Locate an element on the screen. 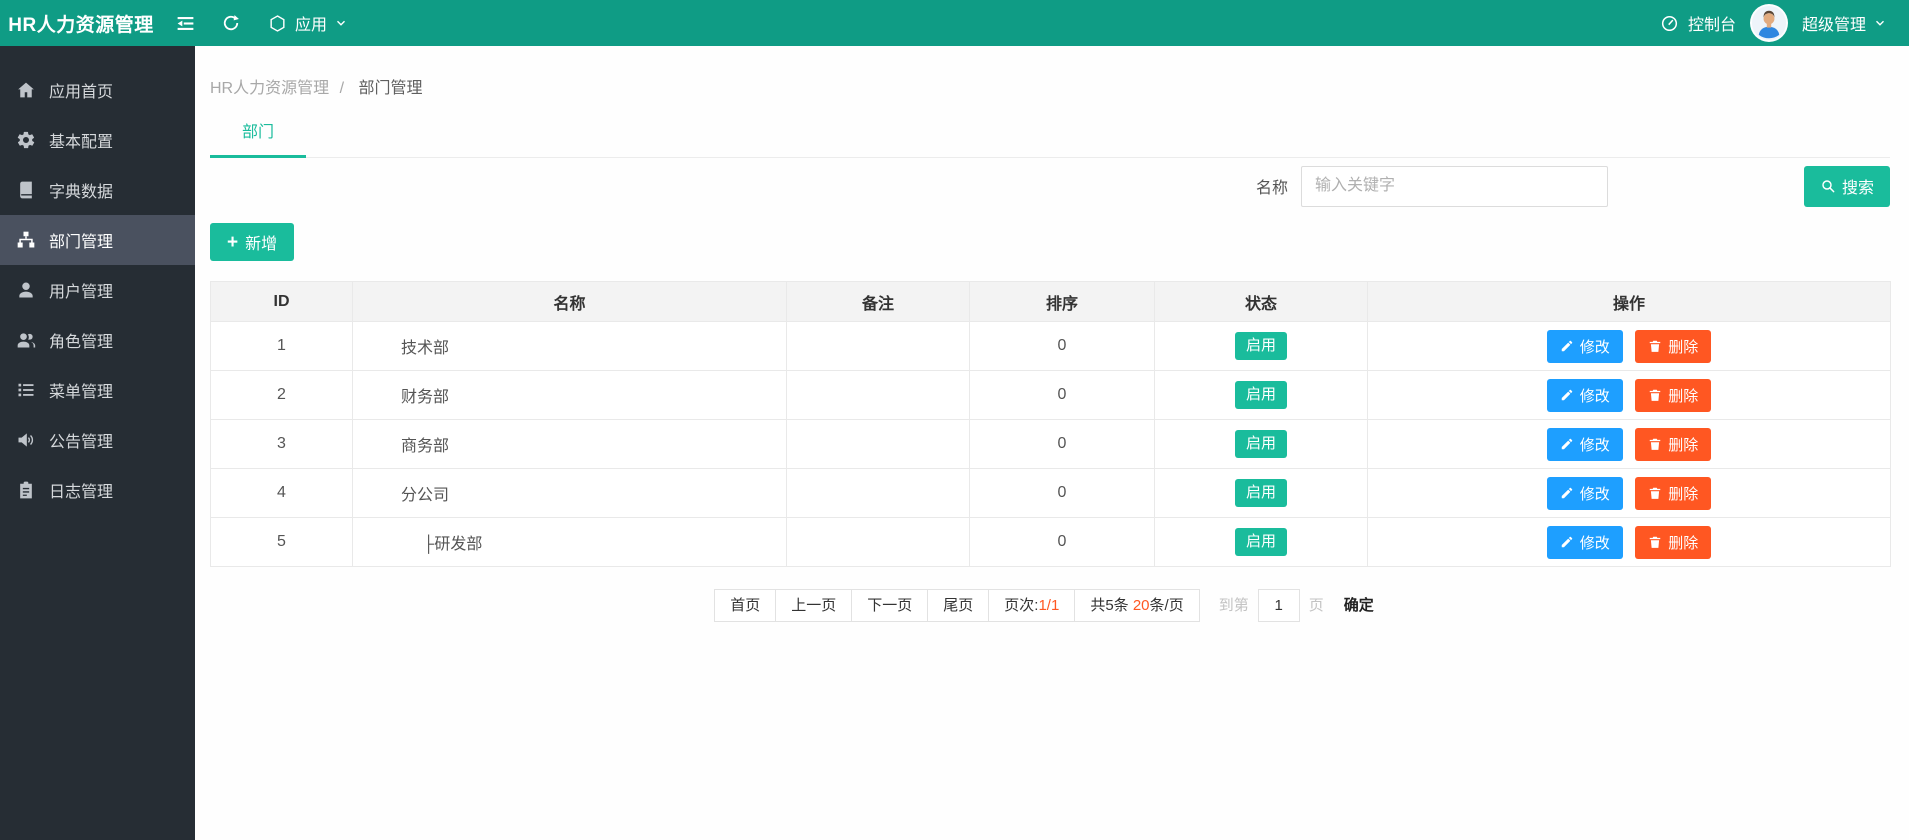 This screenshot has width=1909, height=840. gear-icon is located at coordinates (26, 140).